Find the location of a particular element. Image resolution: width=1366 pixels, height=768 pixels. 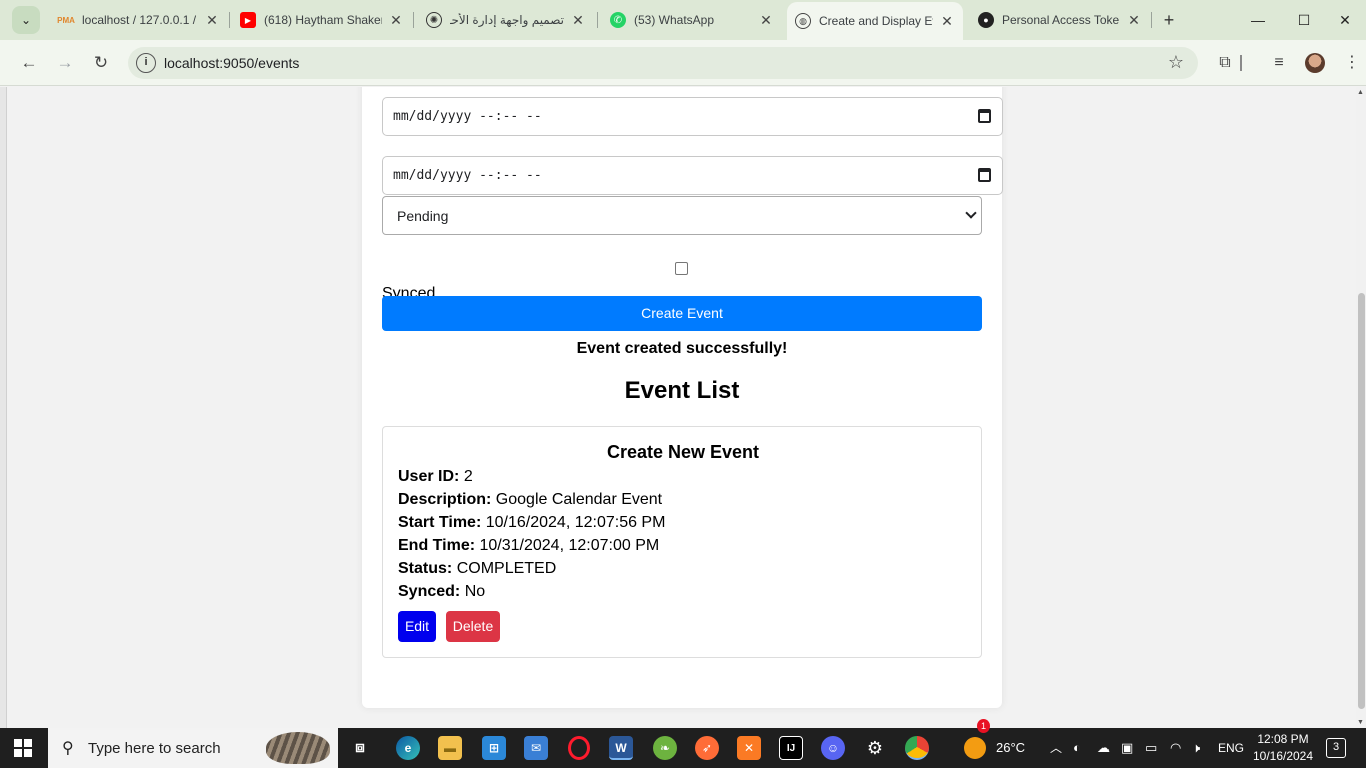

chevron-up-icon: ︿ is located at coordinates (1056, 748).